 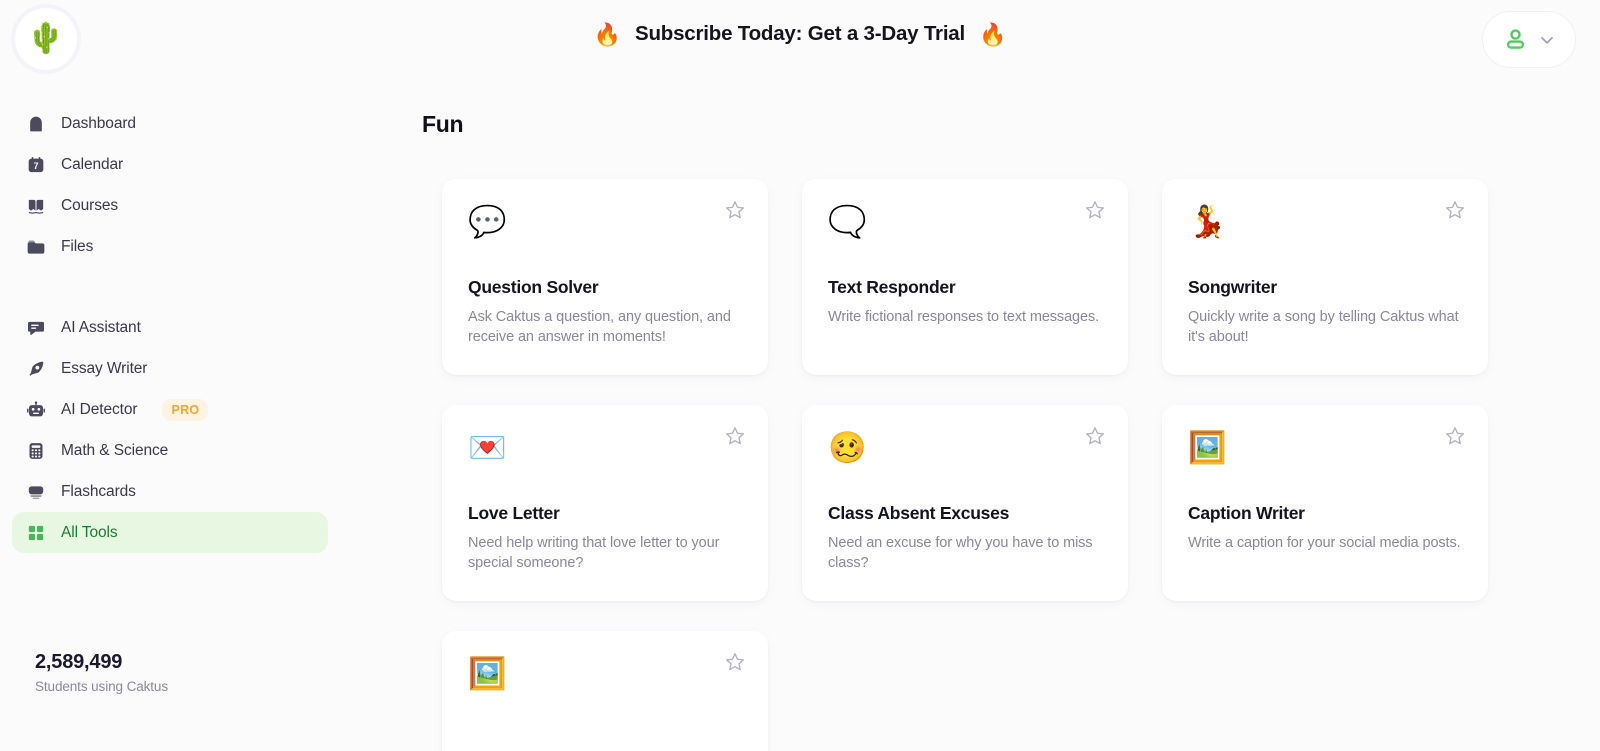 I want to click on svg-text: 7, so click(x=35, y=166).